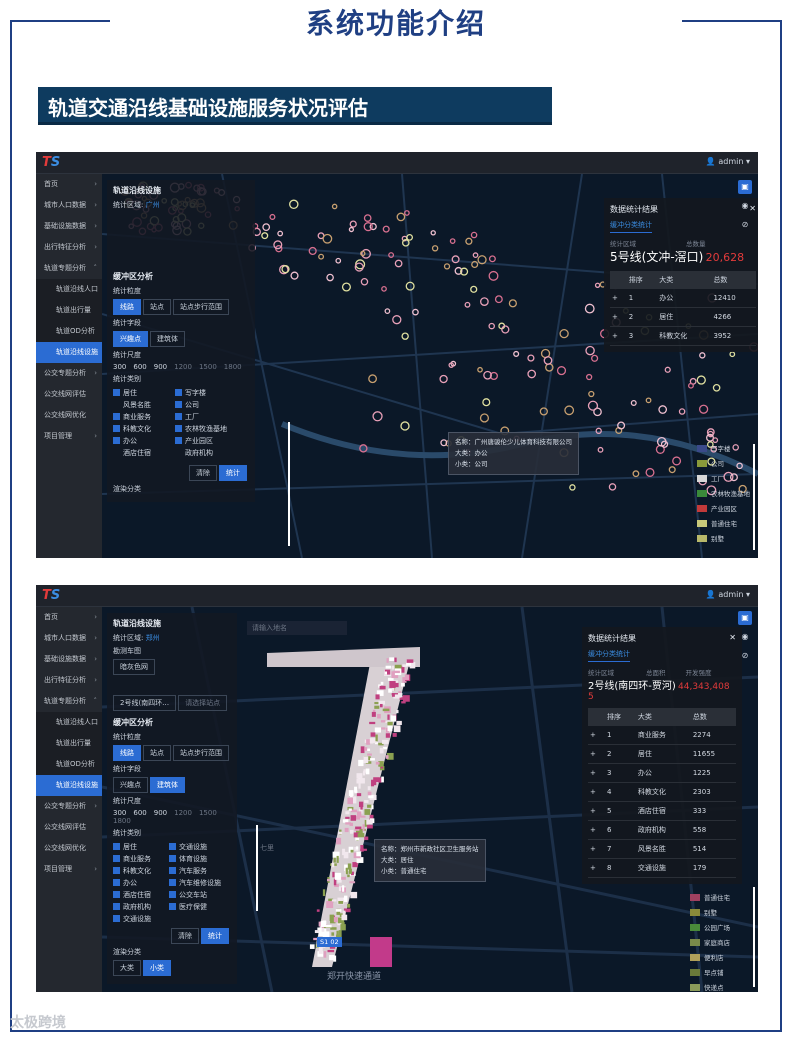 The height and width of the screenshot is (1040, 792). What do you see at coordinates (153, 205) in the screenshot?
I see `stat-area-value: 广州` at bounding box center [153, 205].